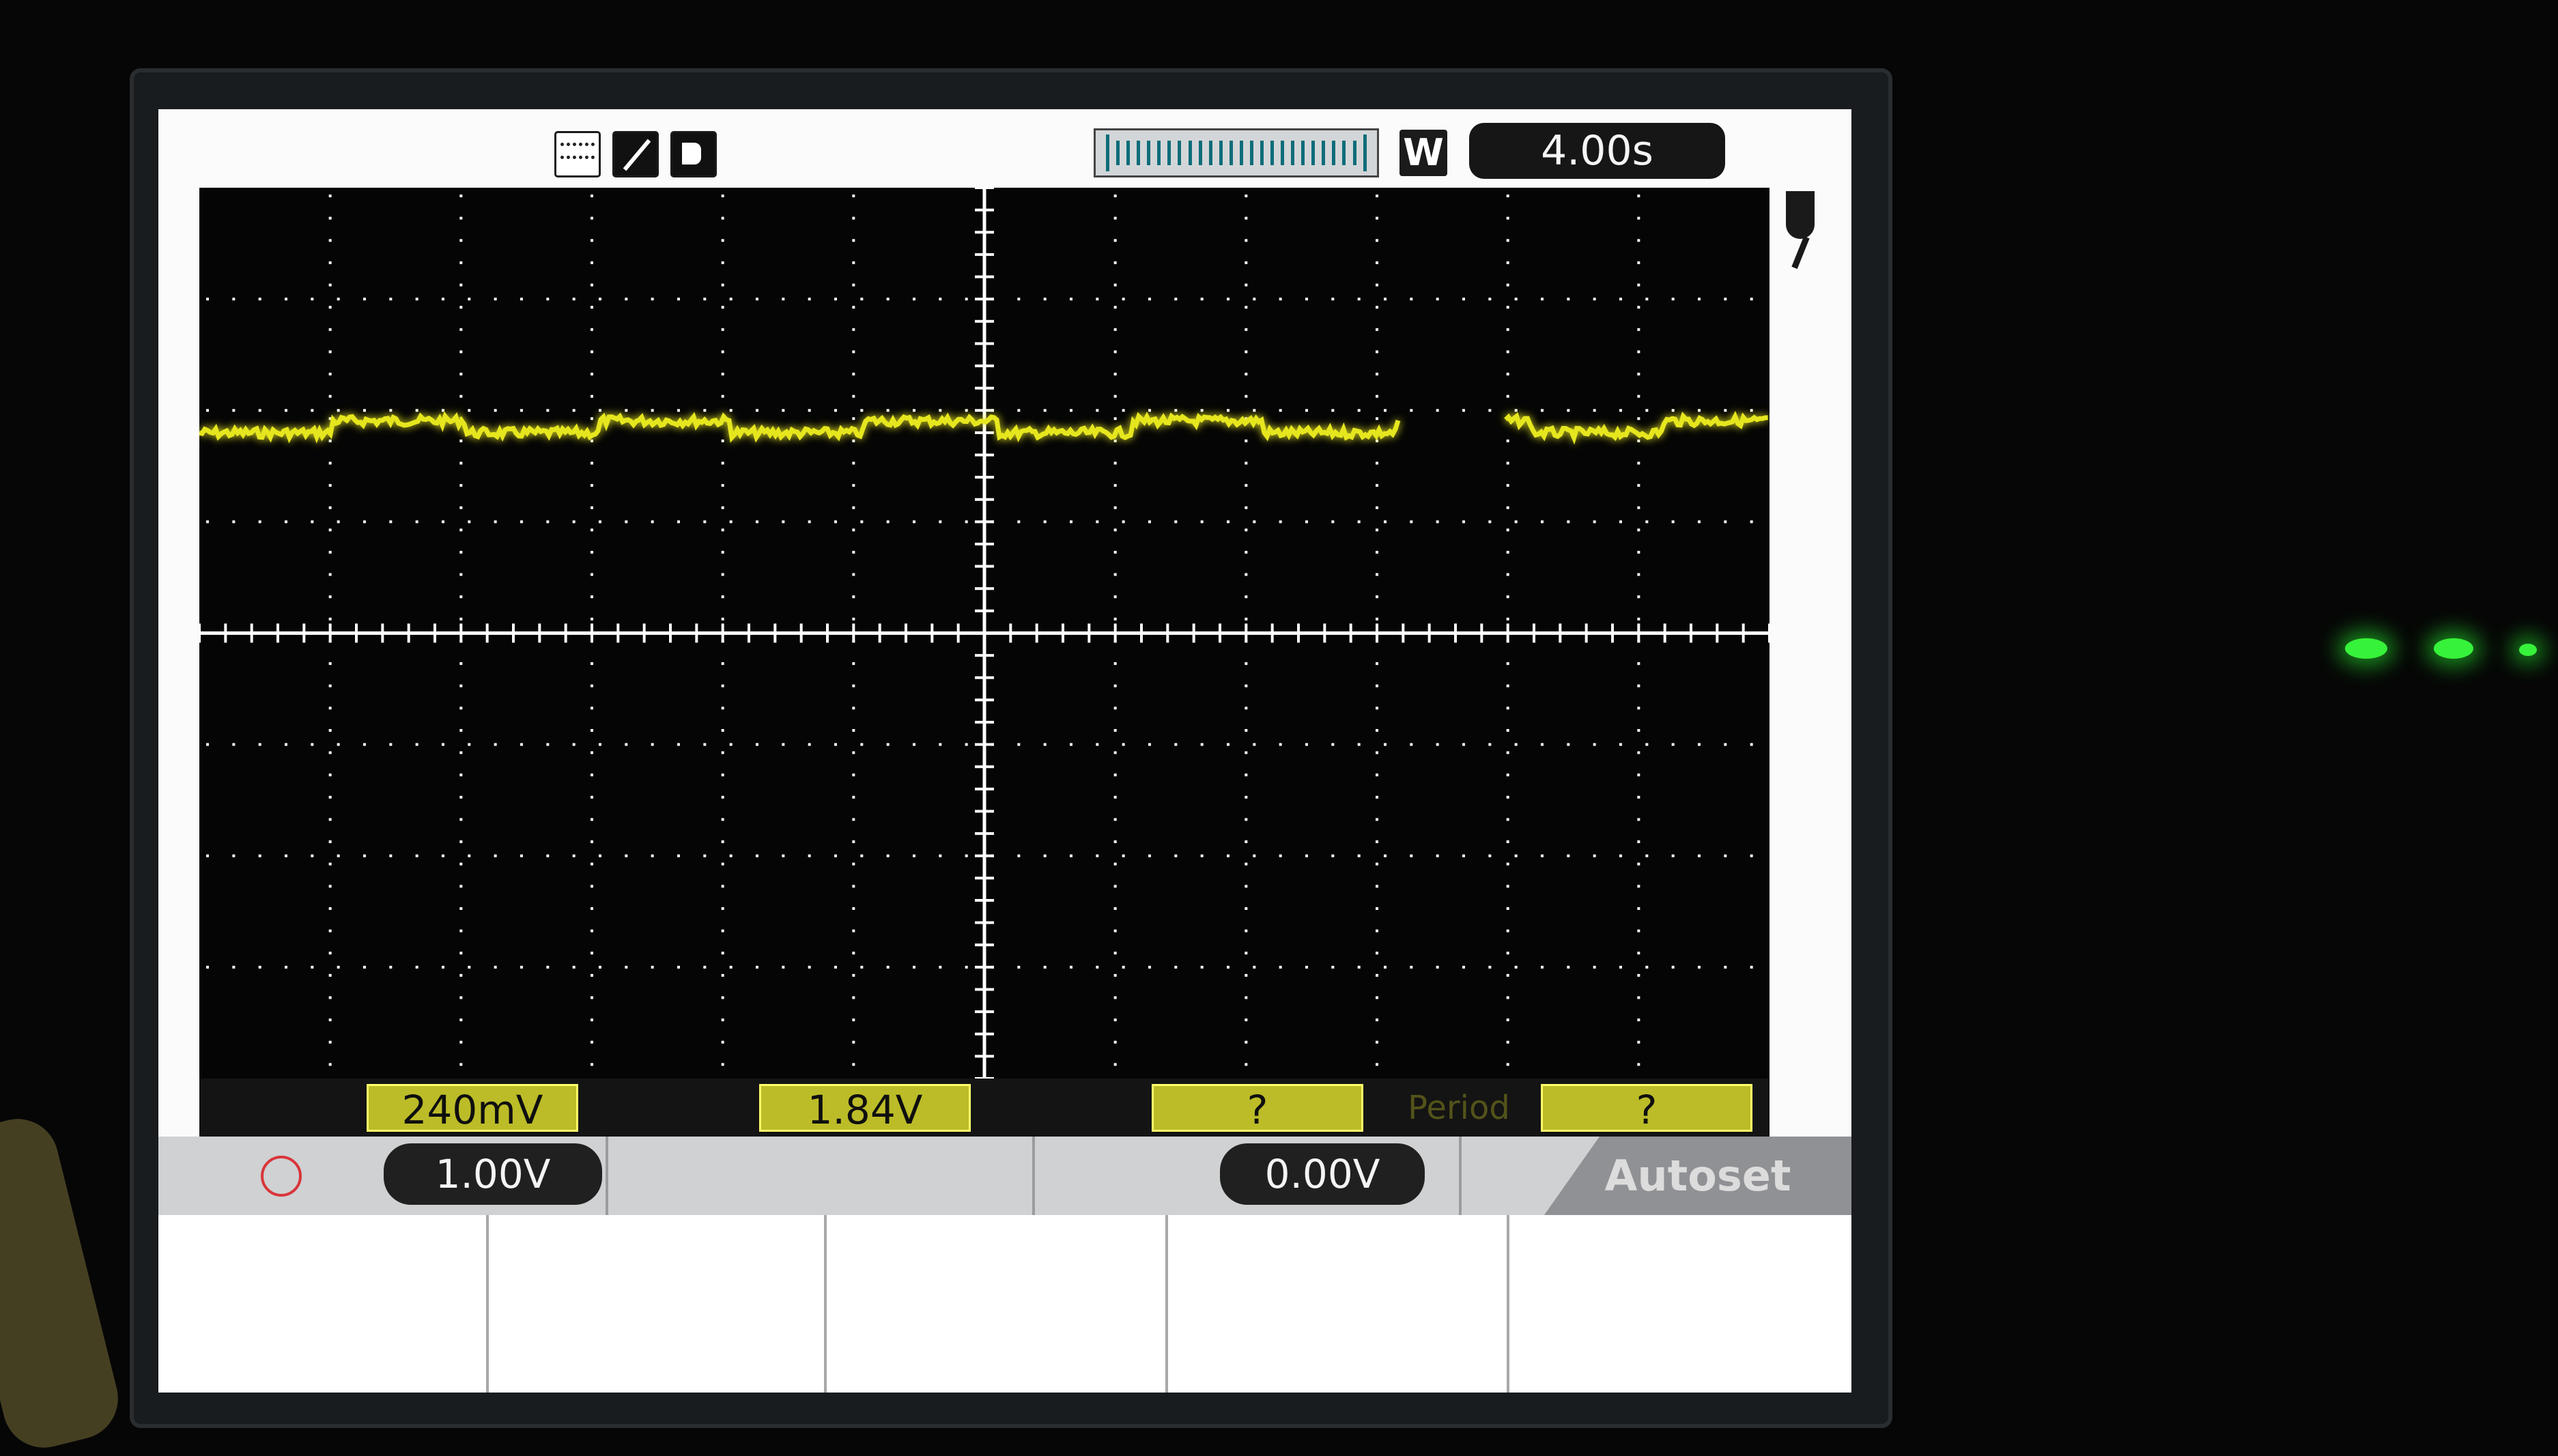 The height and width of the screenshot is (1456, 2558). I want to click on measure-label-pkpk, so click(281, 1108).